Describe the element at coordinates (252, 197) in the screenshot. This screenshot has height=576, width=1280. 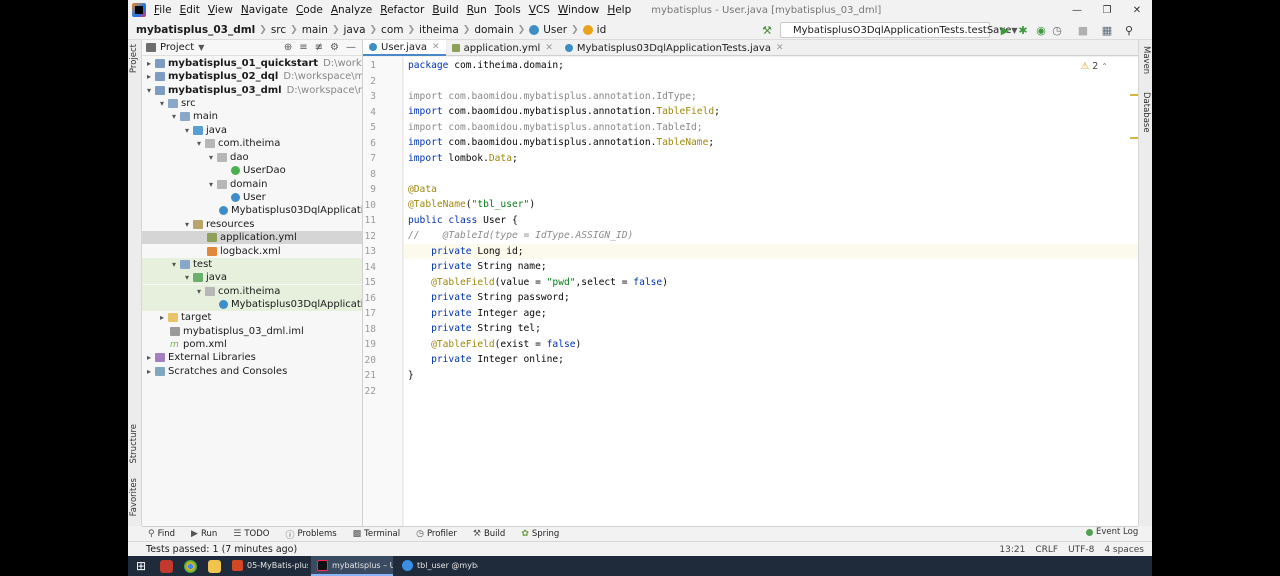
I see `tree-item-file: User` at that location.